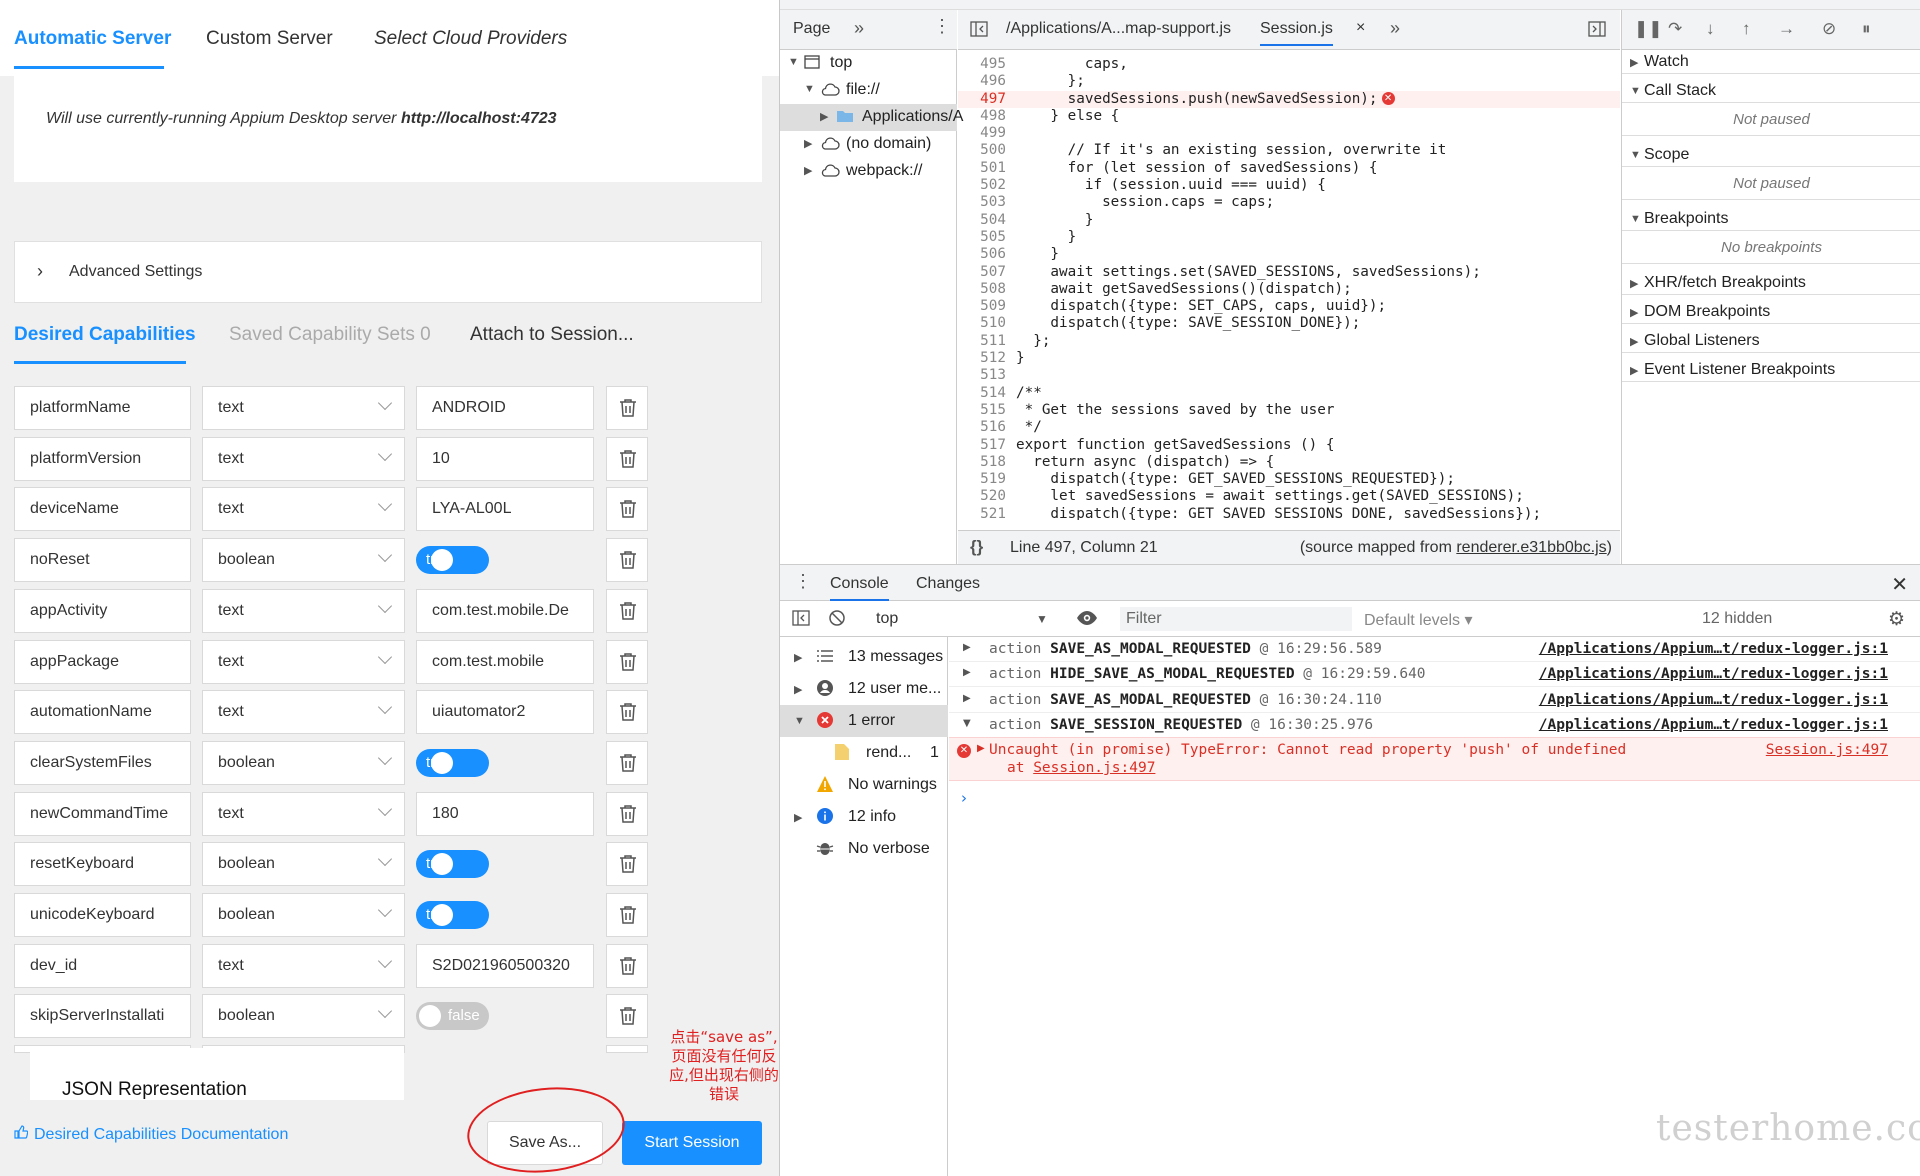  Describe the element at coordinates (505, 610) in the screenshot. I see `capability-value-input: com.test.mobile.De` at that location.